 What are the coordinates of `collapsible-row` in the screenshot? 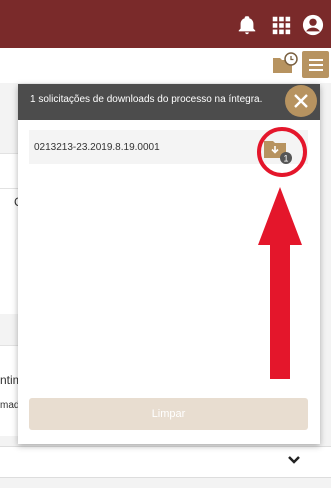 It's located at (165, 462).